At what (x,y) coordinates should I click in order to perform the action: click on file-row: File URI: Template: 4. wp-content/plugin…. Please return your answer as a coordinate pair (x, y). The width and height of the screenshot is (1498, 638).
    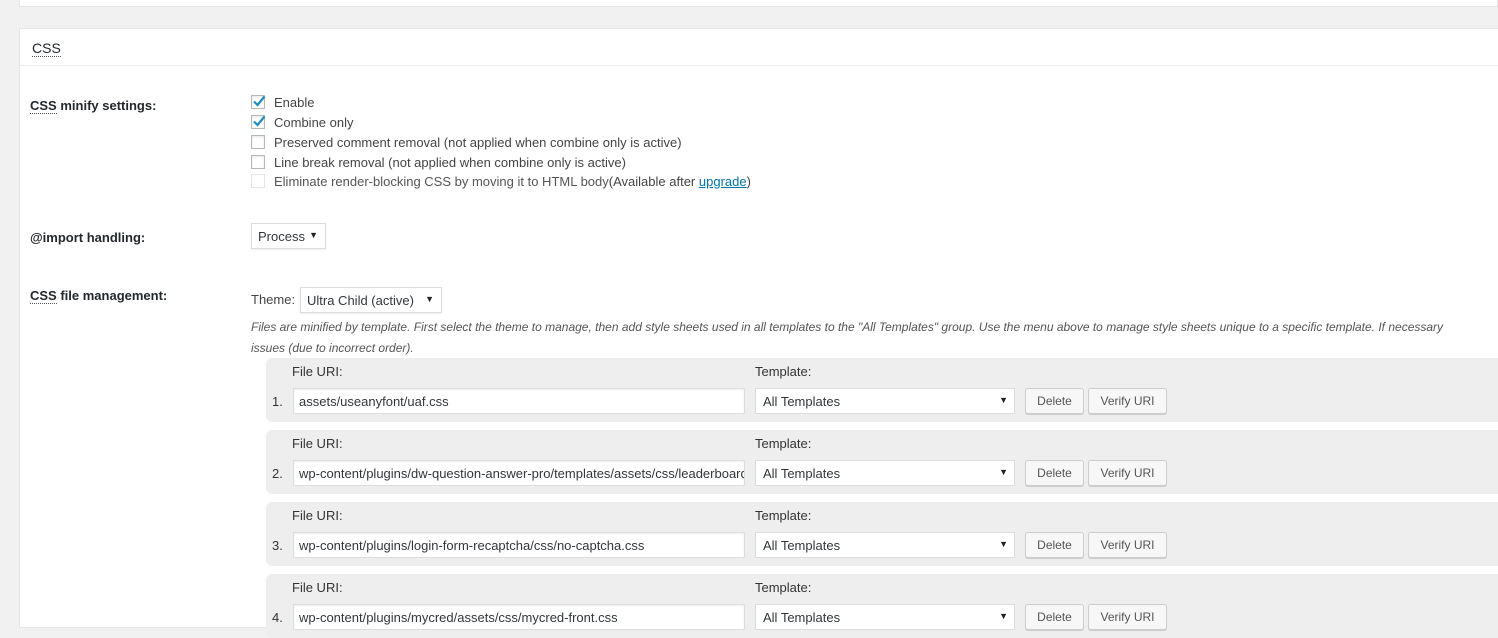
    Looking at the image, I should click on (882, 606).